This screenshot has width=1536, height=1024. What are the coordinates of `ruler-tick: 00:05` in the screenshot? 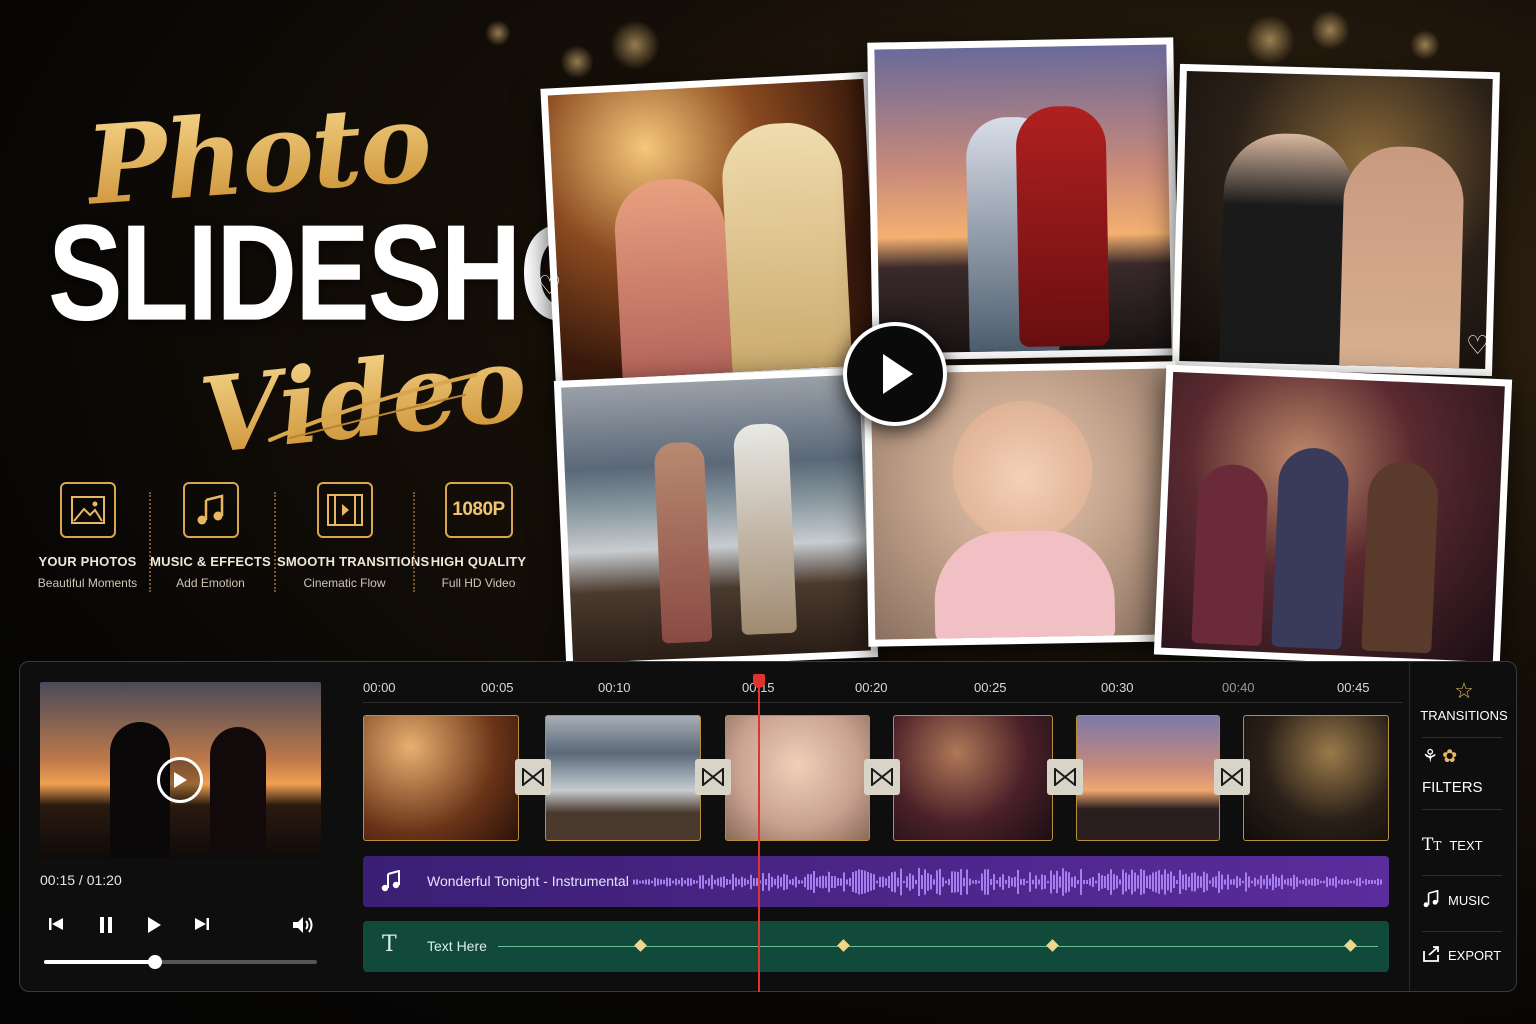 It's located at (497, 687).